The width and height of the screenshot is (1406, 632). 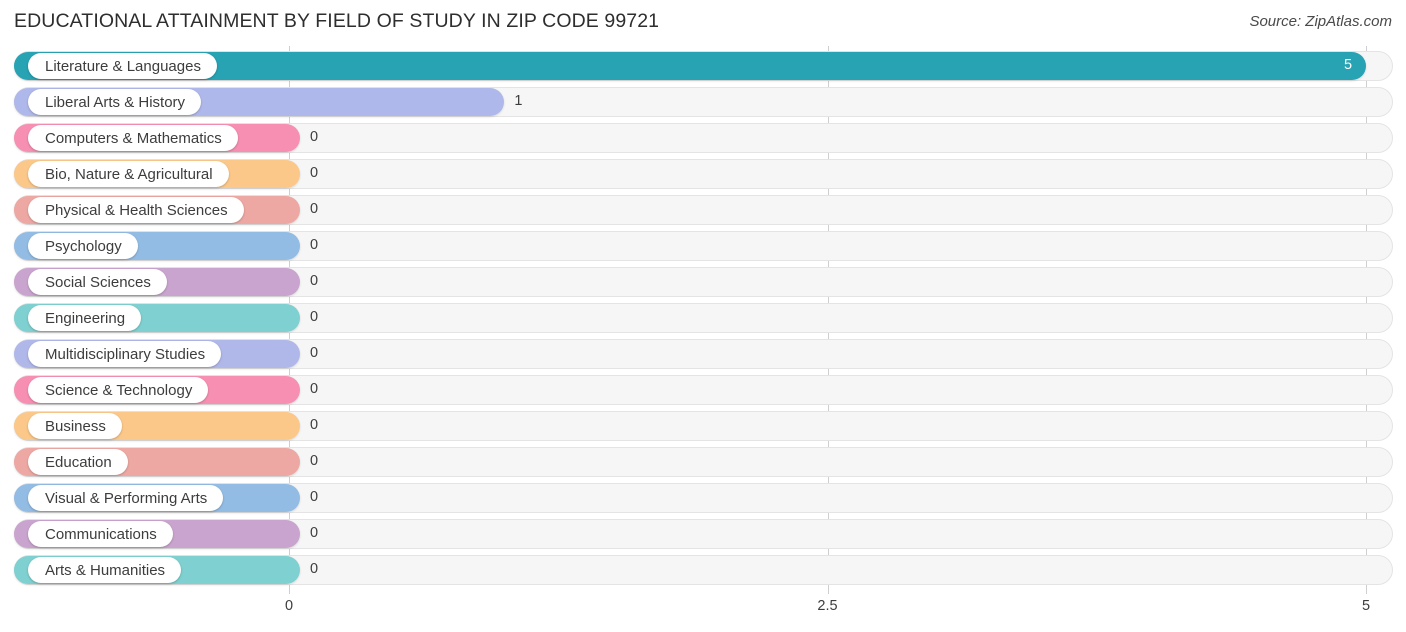 I want to click on bar-category-label: Arts & Humanities, so click(x=105, y=570).